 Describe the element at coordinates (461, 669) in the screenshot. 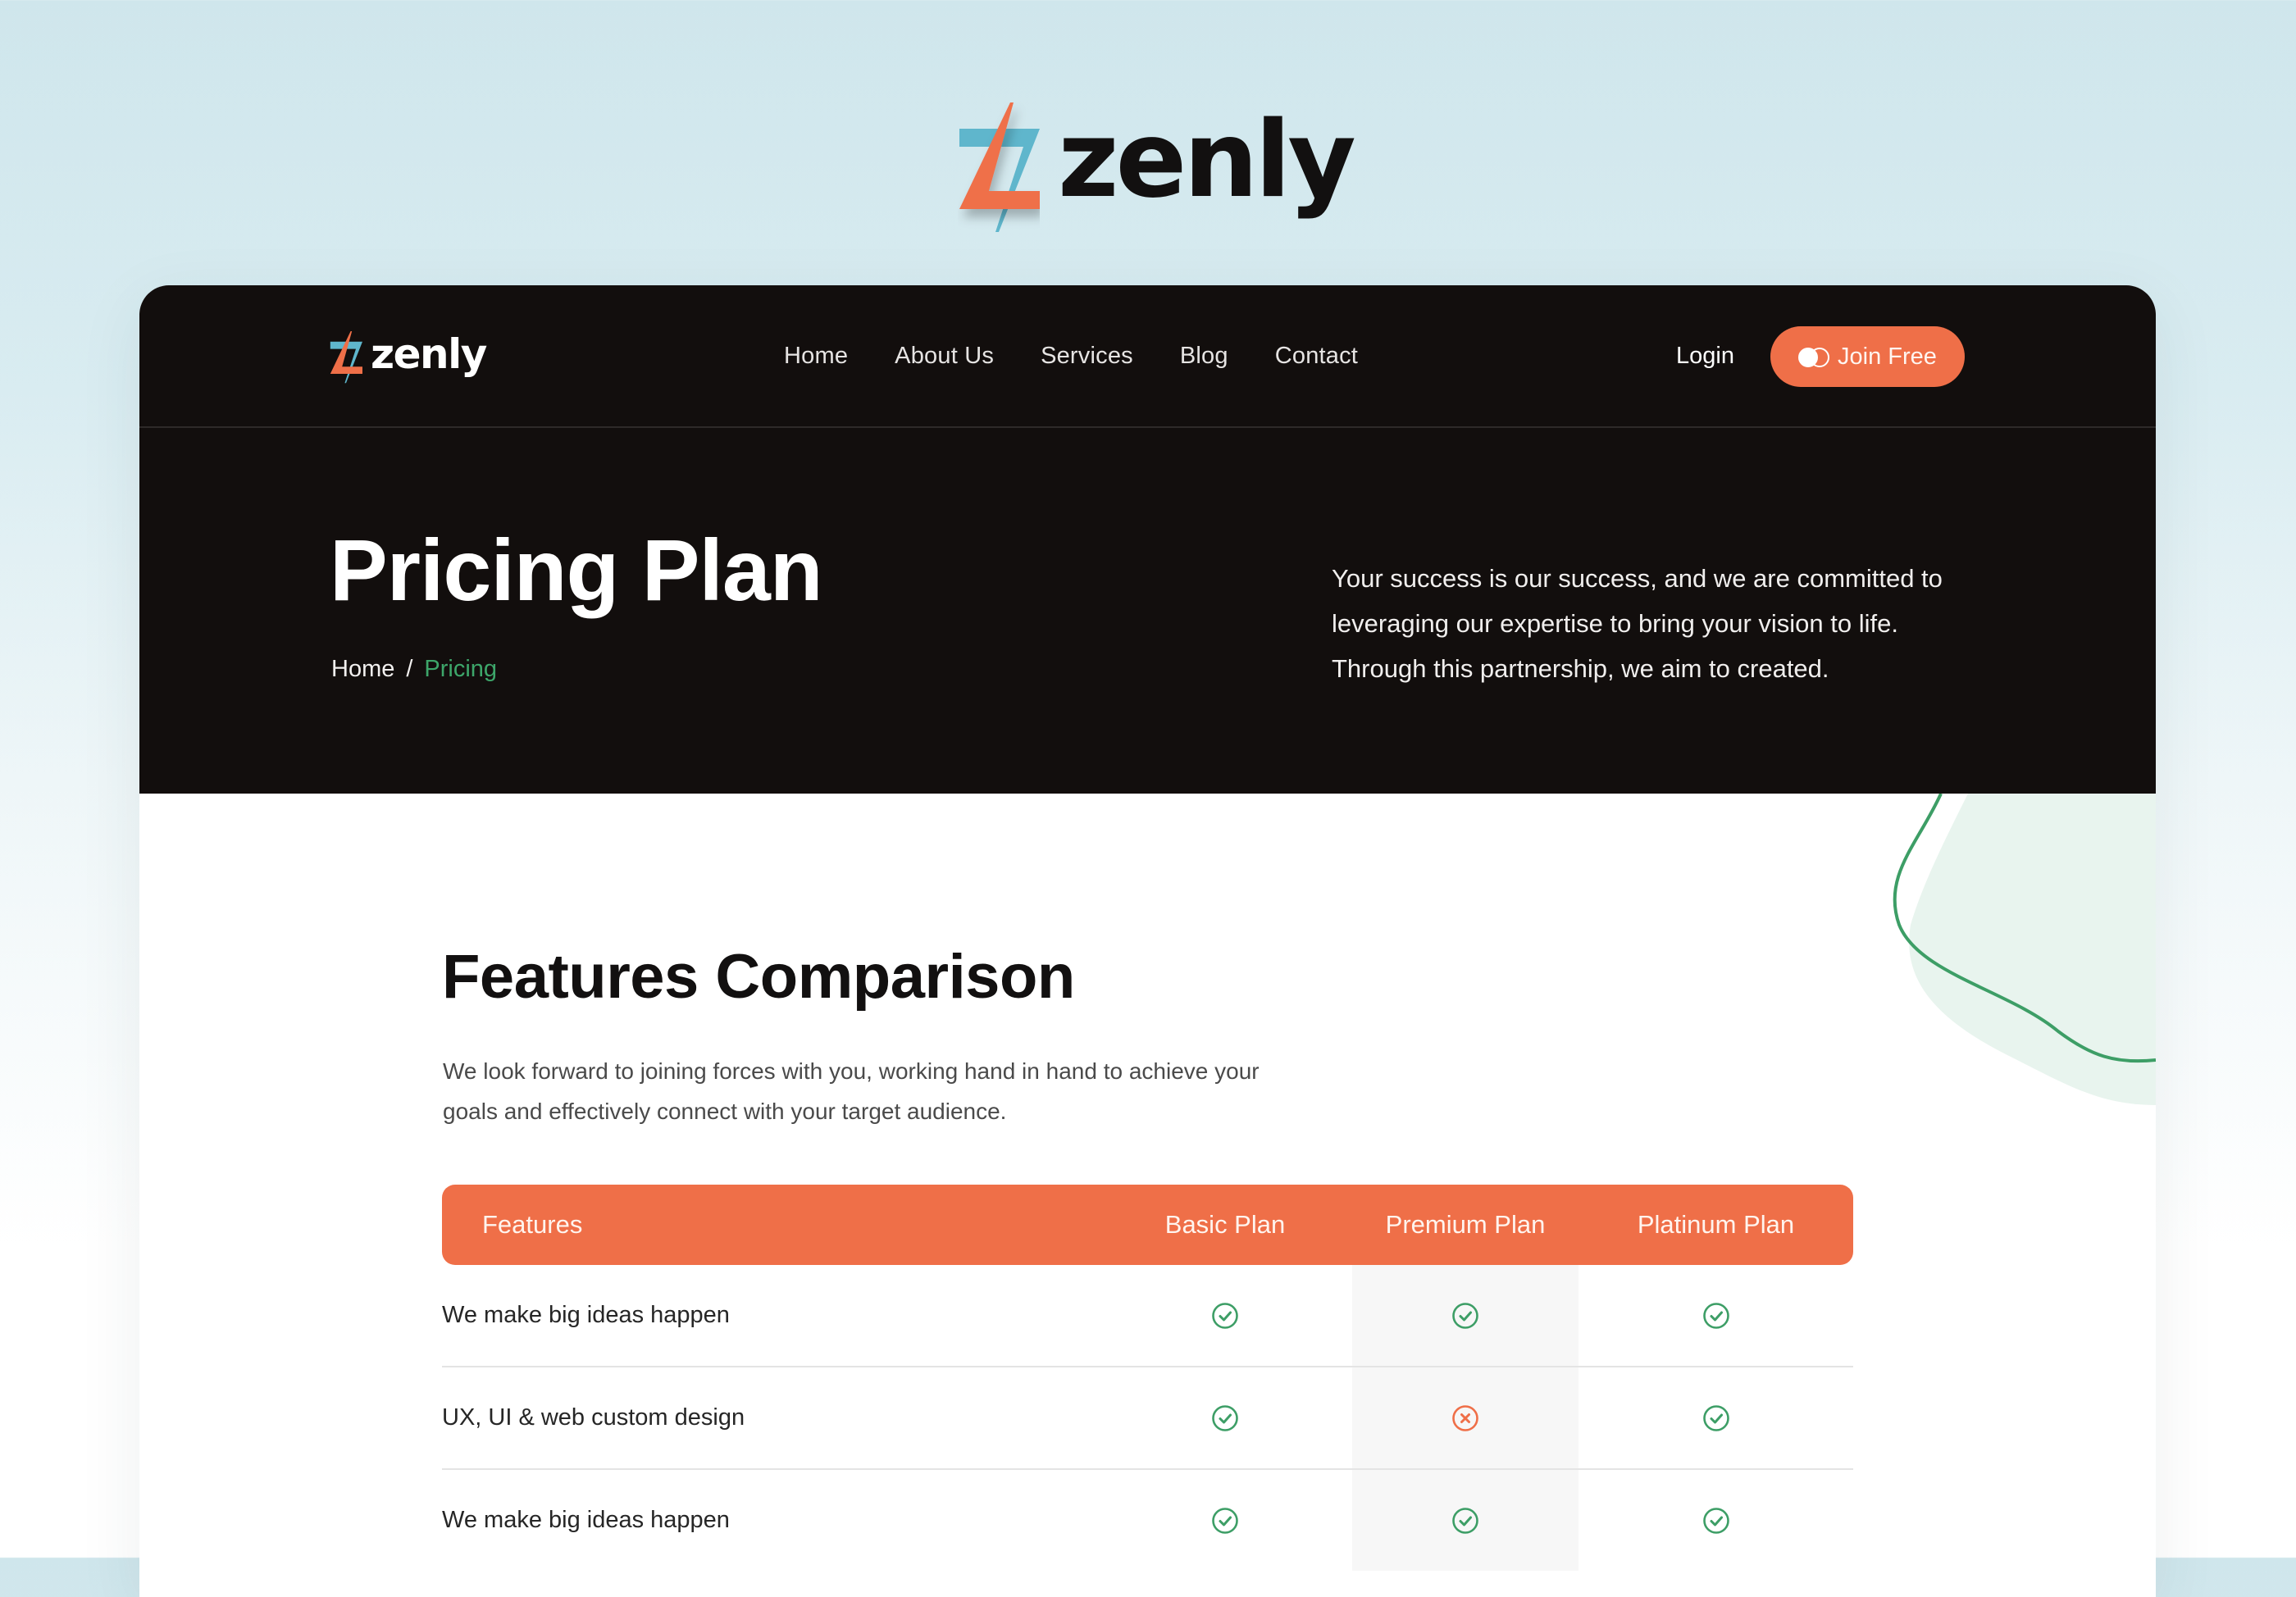

I see `breadcrumb-current: Pricing` at that location.